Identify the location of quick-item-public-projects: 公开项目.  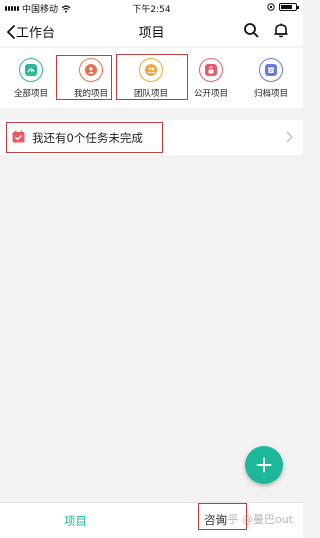
(211, 78).